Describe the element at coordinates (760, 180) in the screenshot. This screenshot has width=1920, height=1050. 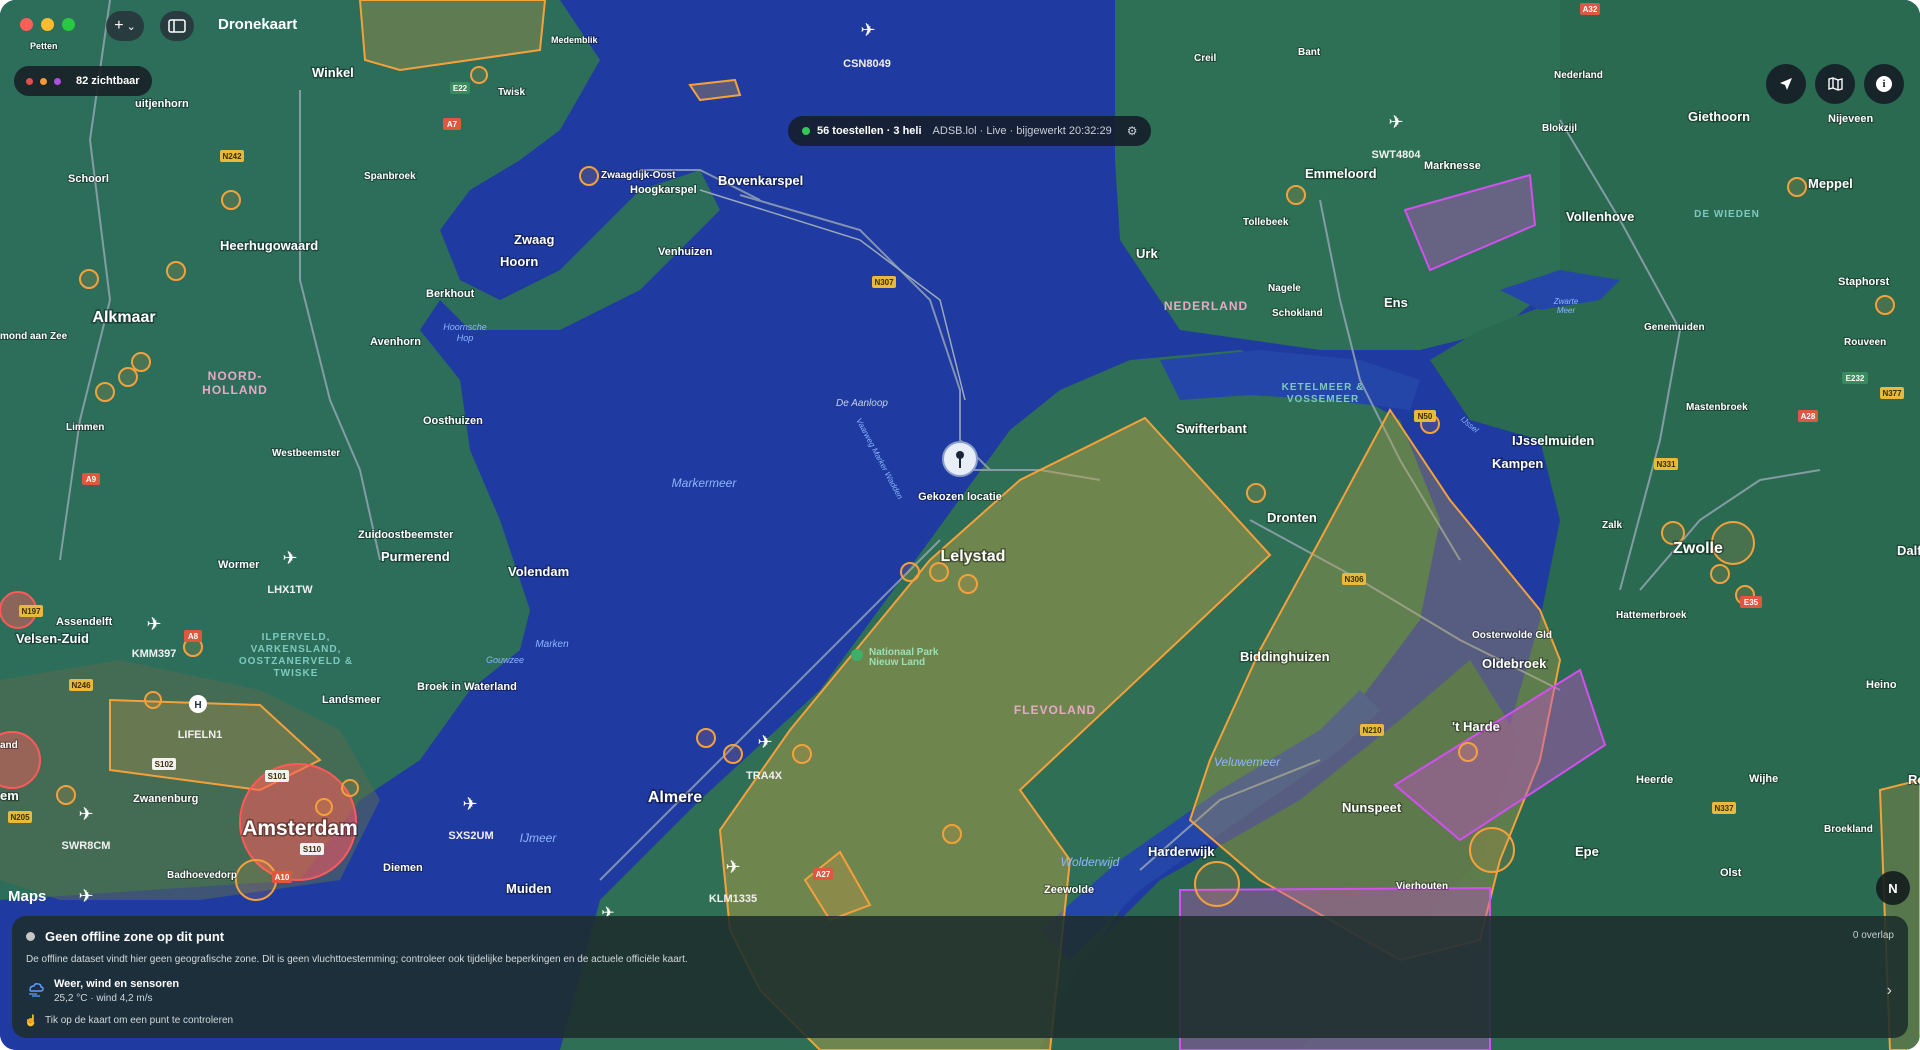
I see `city-label: Bovenkarspel` at that location.